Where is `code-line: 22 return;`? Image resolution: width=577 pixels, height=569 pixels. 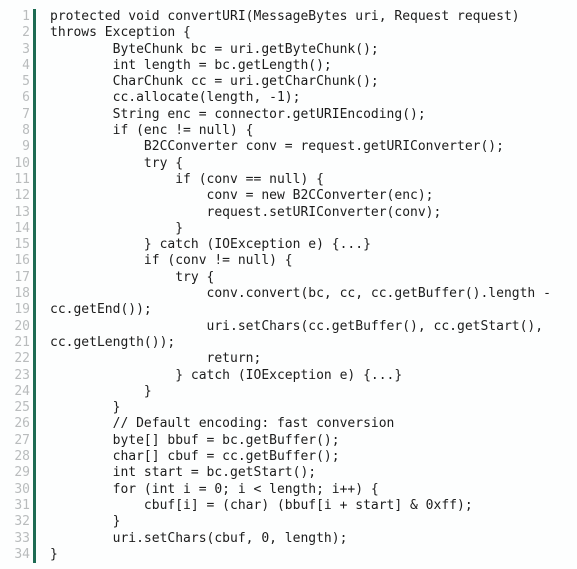
code-line: 22 return; is located at coordinates (288, 359).